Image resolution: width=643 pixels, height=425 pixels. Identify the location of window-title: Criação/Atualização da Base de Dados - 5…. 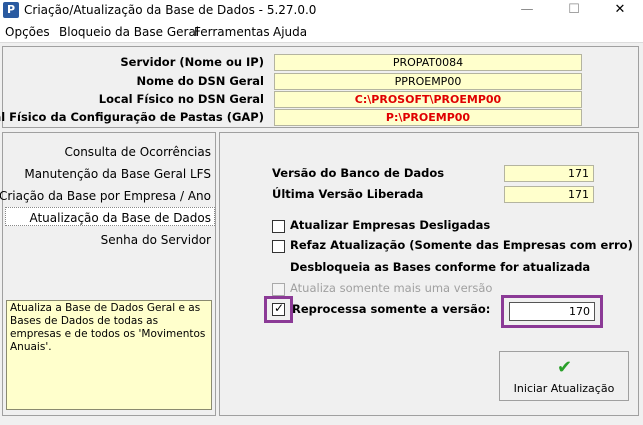
(170, 10).